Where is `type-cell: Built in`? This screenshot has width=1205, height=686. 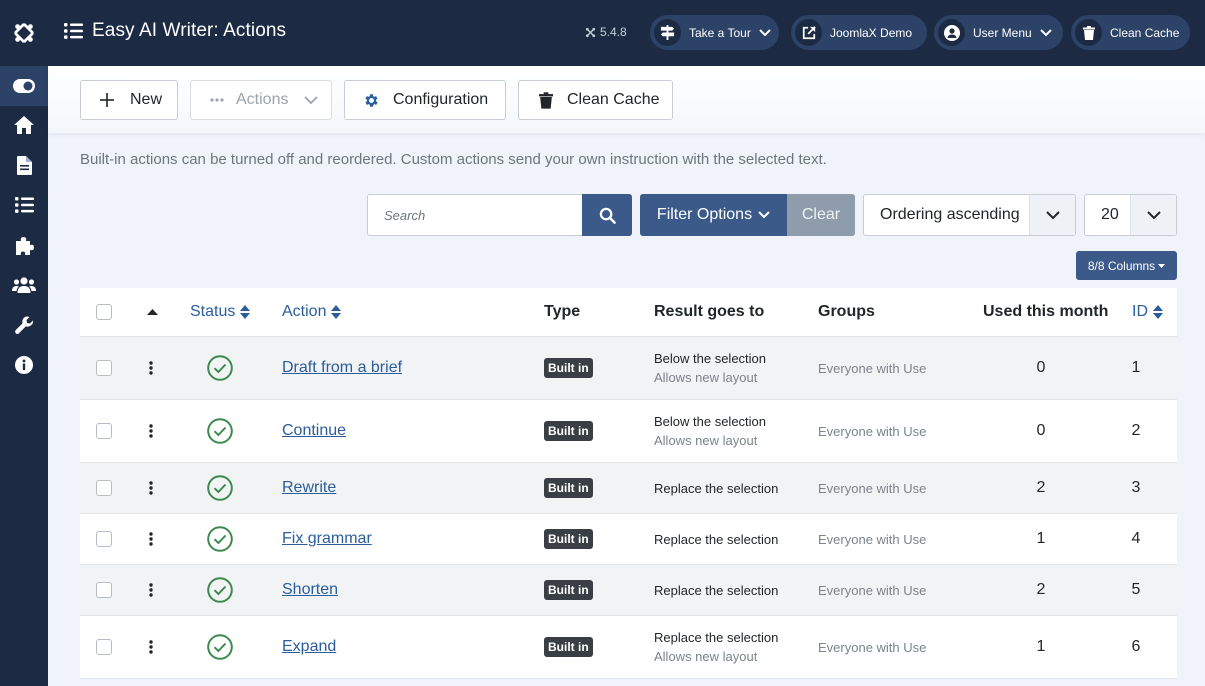 type-cell: Built in is located at coordinates (568, 590).